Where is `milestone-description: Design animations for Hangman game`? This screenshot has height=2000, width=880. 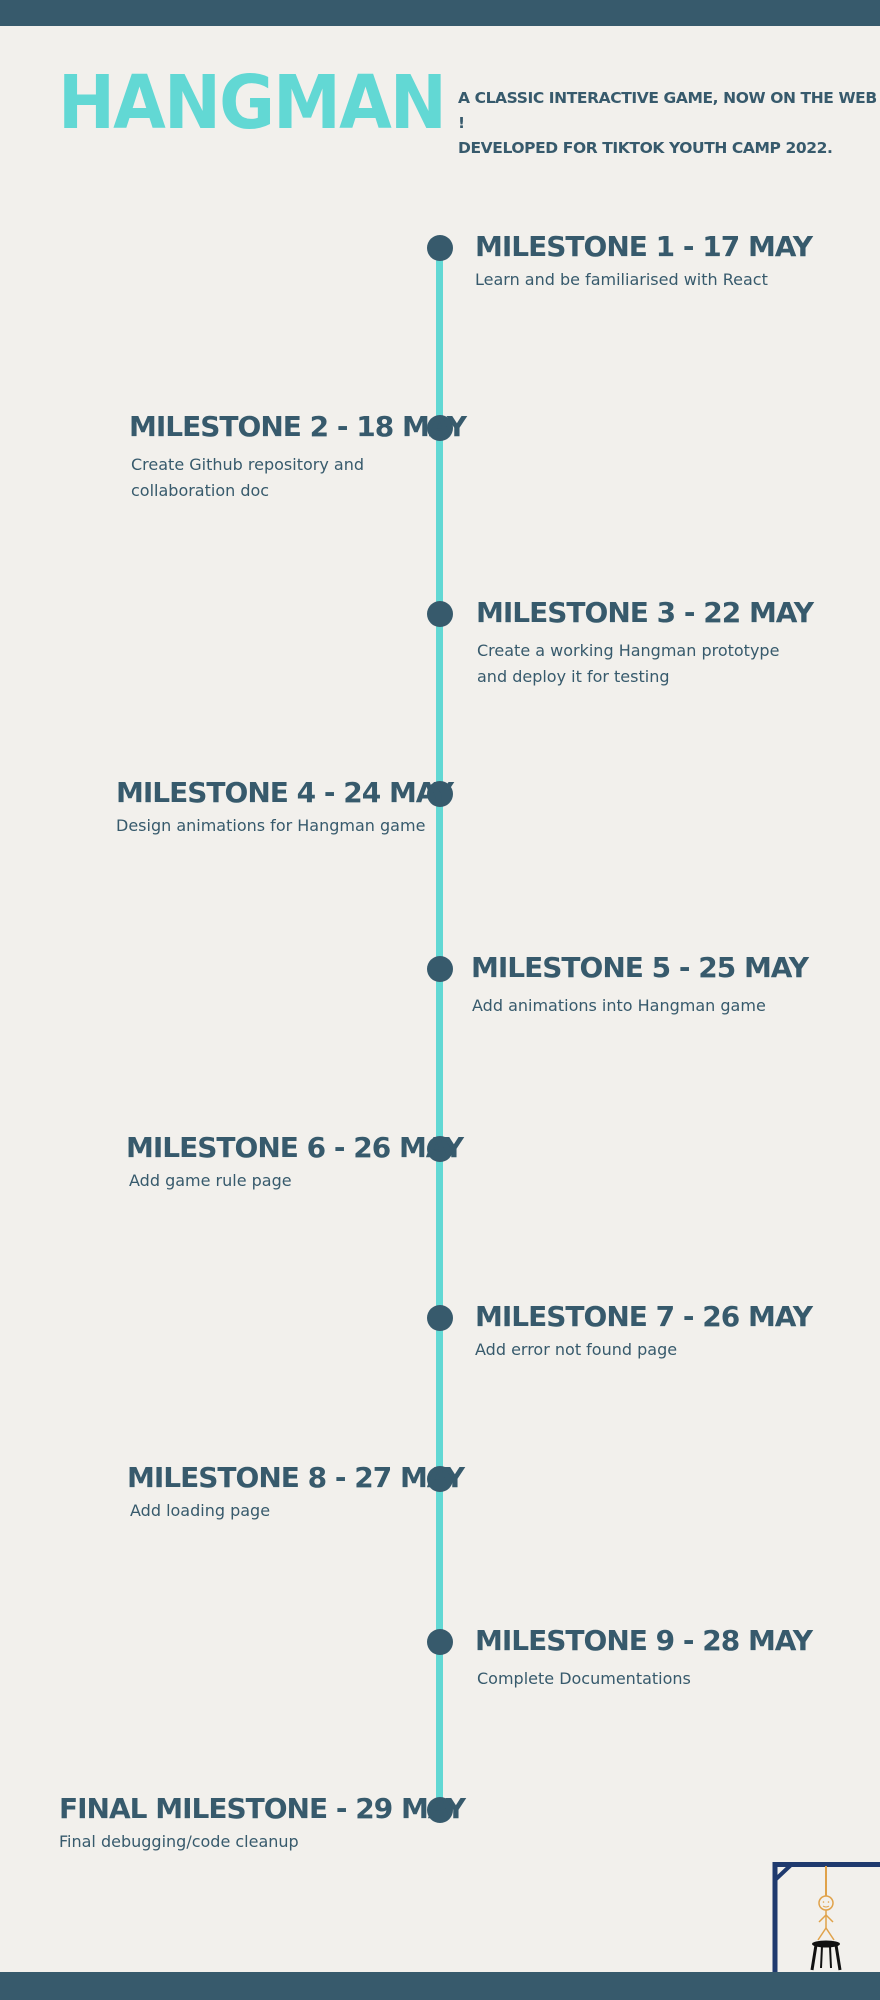 milestone-description: Design animations for Hangman game is located at coordinates (284, 826).